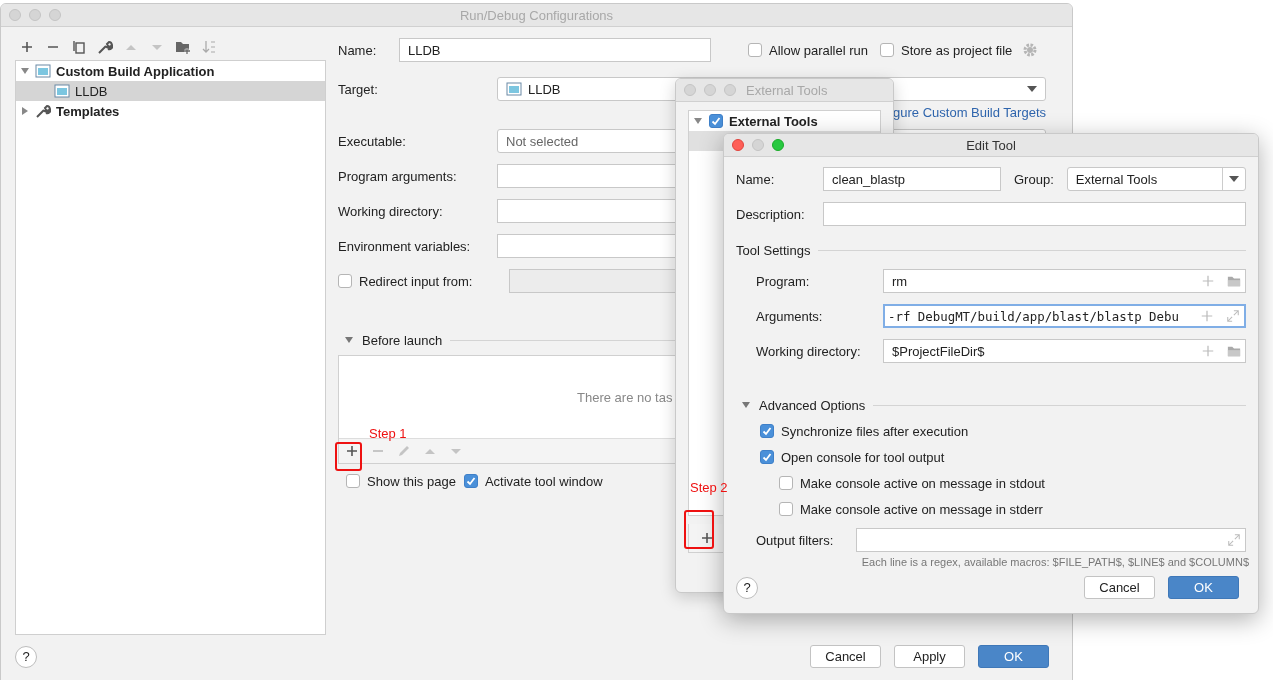  I want to click on field-label: Group:, so click(1034, 179).